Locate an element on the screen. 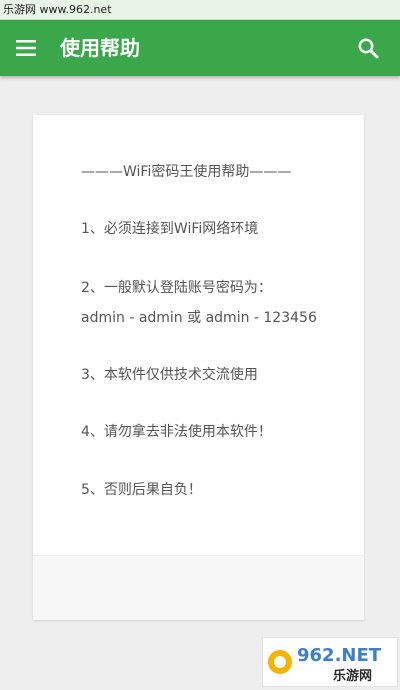 The width and height of the screenshot is (400, 690). help-item-2: 2、一般默认登陆账号密码为： is located at coordinates (176, 288).